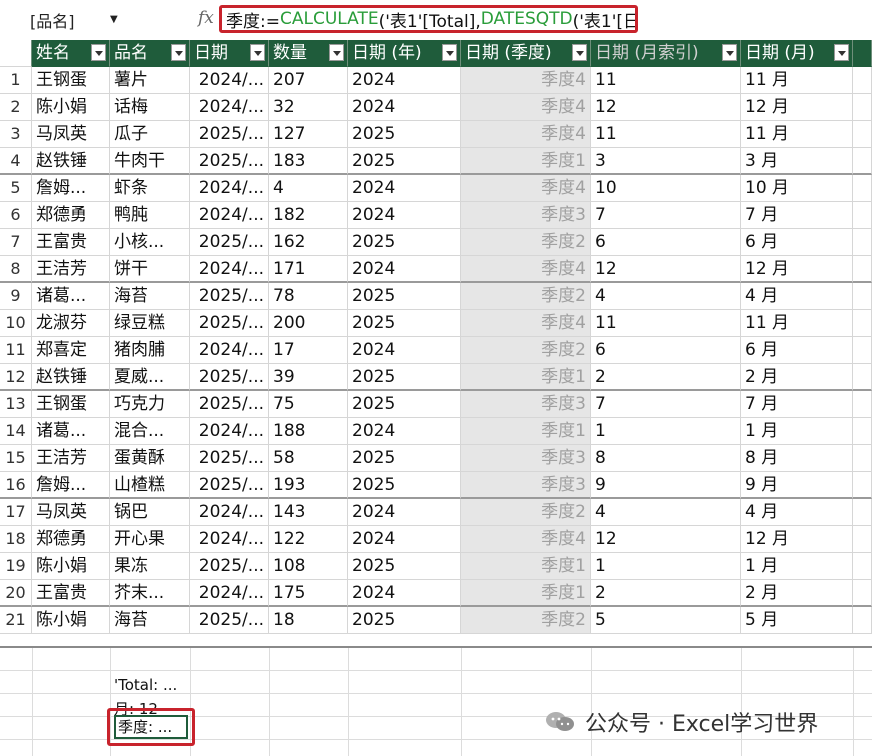 This screenshot has height=756, width=872. Describe the element at coordinates (150, 620) in the screenshot. I see `table-cell: 海苔` at that location.